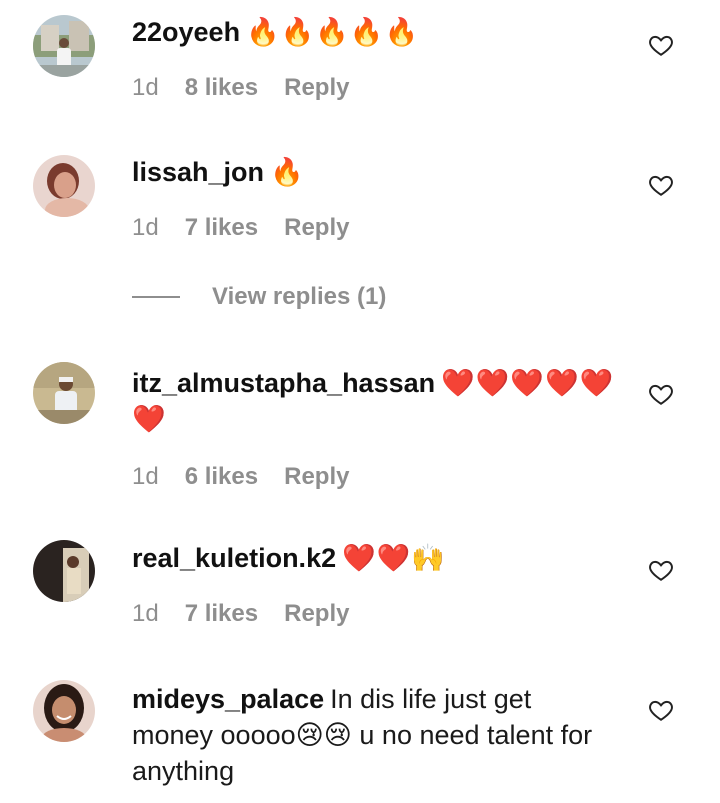 This screenshot has width=720, height=803. I want to click on username: mideys_palace, so click(228, 699).